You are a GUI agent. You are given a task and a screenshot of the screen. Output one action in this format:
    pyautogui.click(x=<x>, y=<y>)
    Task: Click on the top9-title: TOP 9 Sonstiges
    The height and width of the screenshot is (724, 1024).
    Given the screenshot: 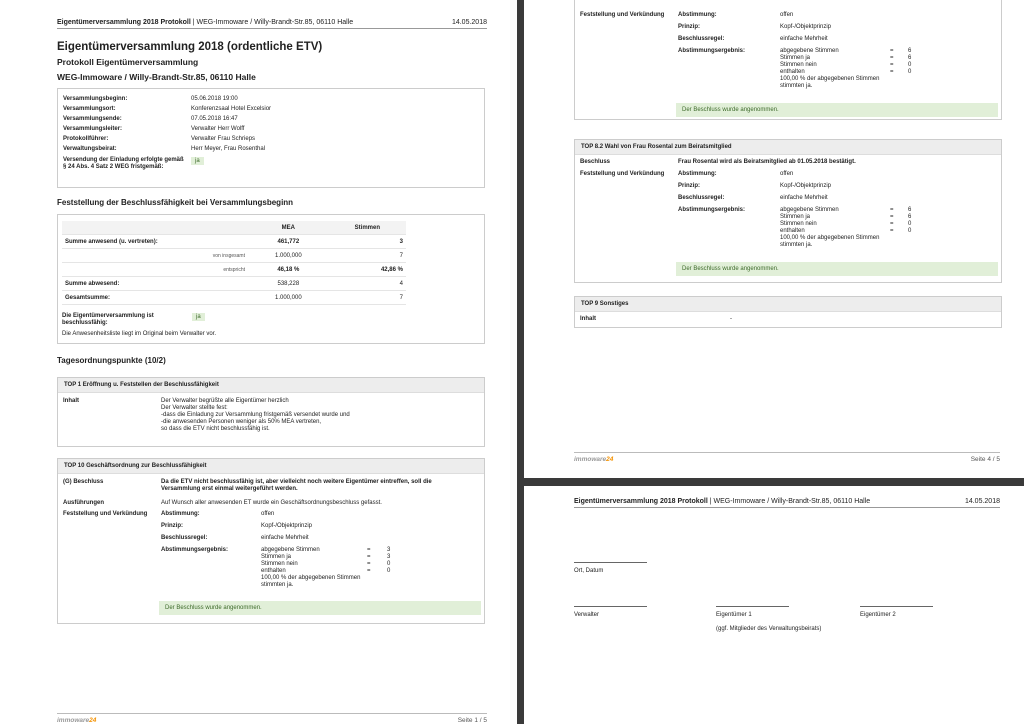 What is the action you would take?
    pyautogui.click(x=788, y=304)
    